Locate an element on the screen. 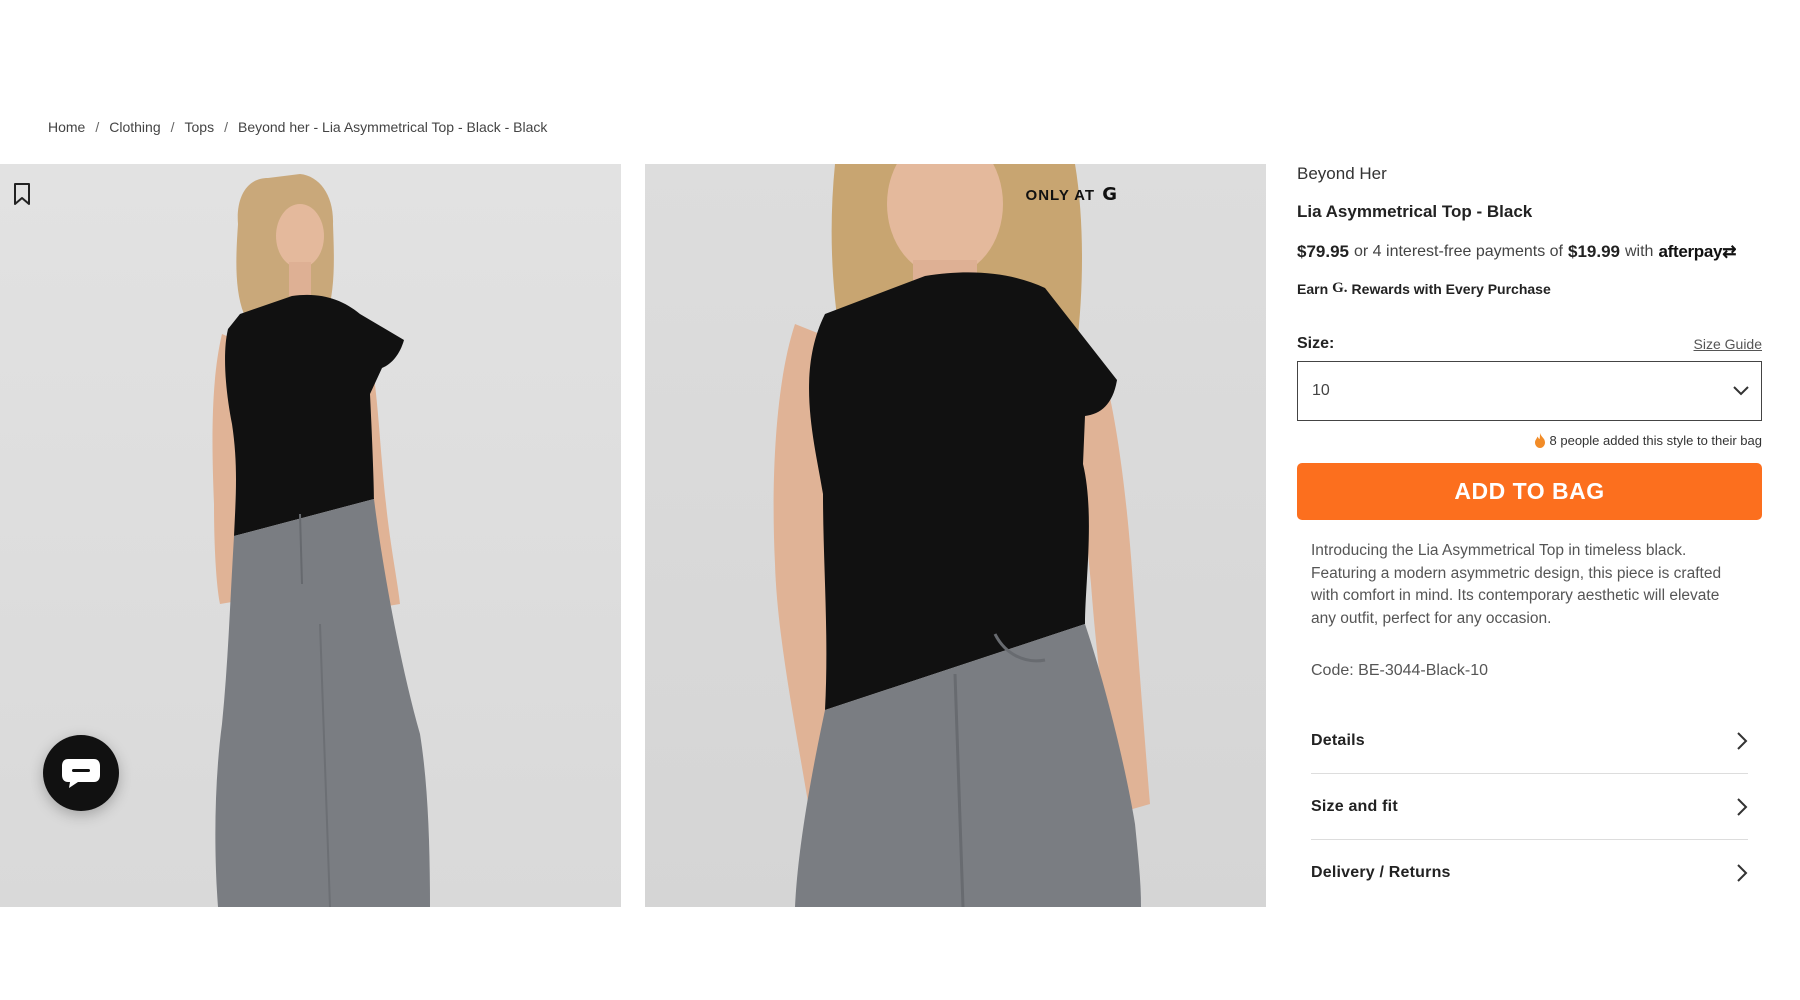  chat-button is located at coordinates (81, 773).